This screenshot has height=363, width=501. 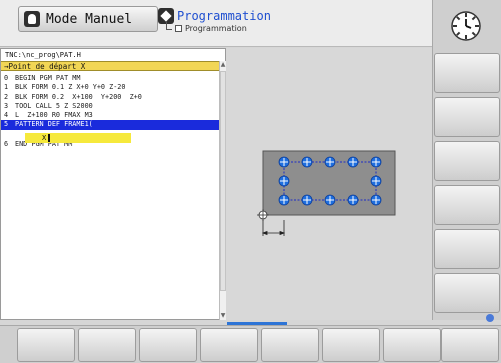 What do you see at coordinates (78, 96) in the screenshot?
I see `line-code: BLK FORM 0.2 X+100 Y+200 Z+0` at bounding box center [78, 96].